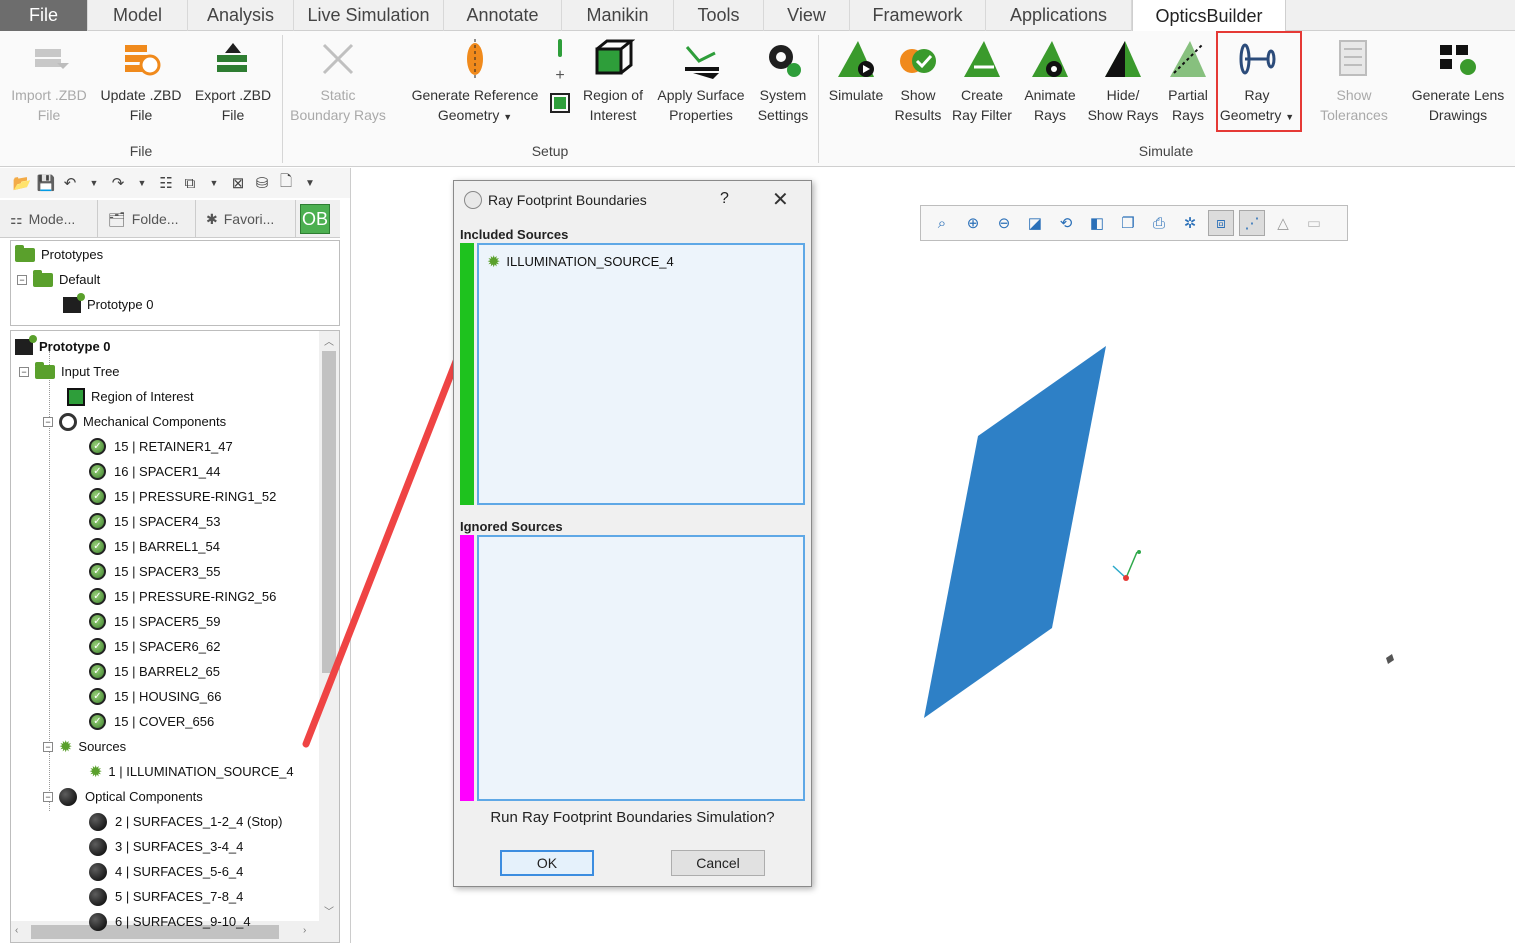  I want to click on generate-reference-geometry-button: Generate Reference Geometry ▼, so click(475, 82).